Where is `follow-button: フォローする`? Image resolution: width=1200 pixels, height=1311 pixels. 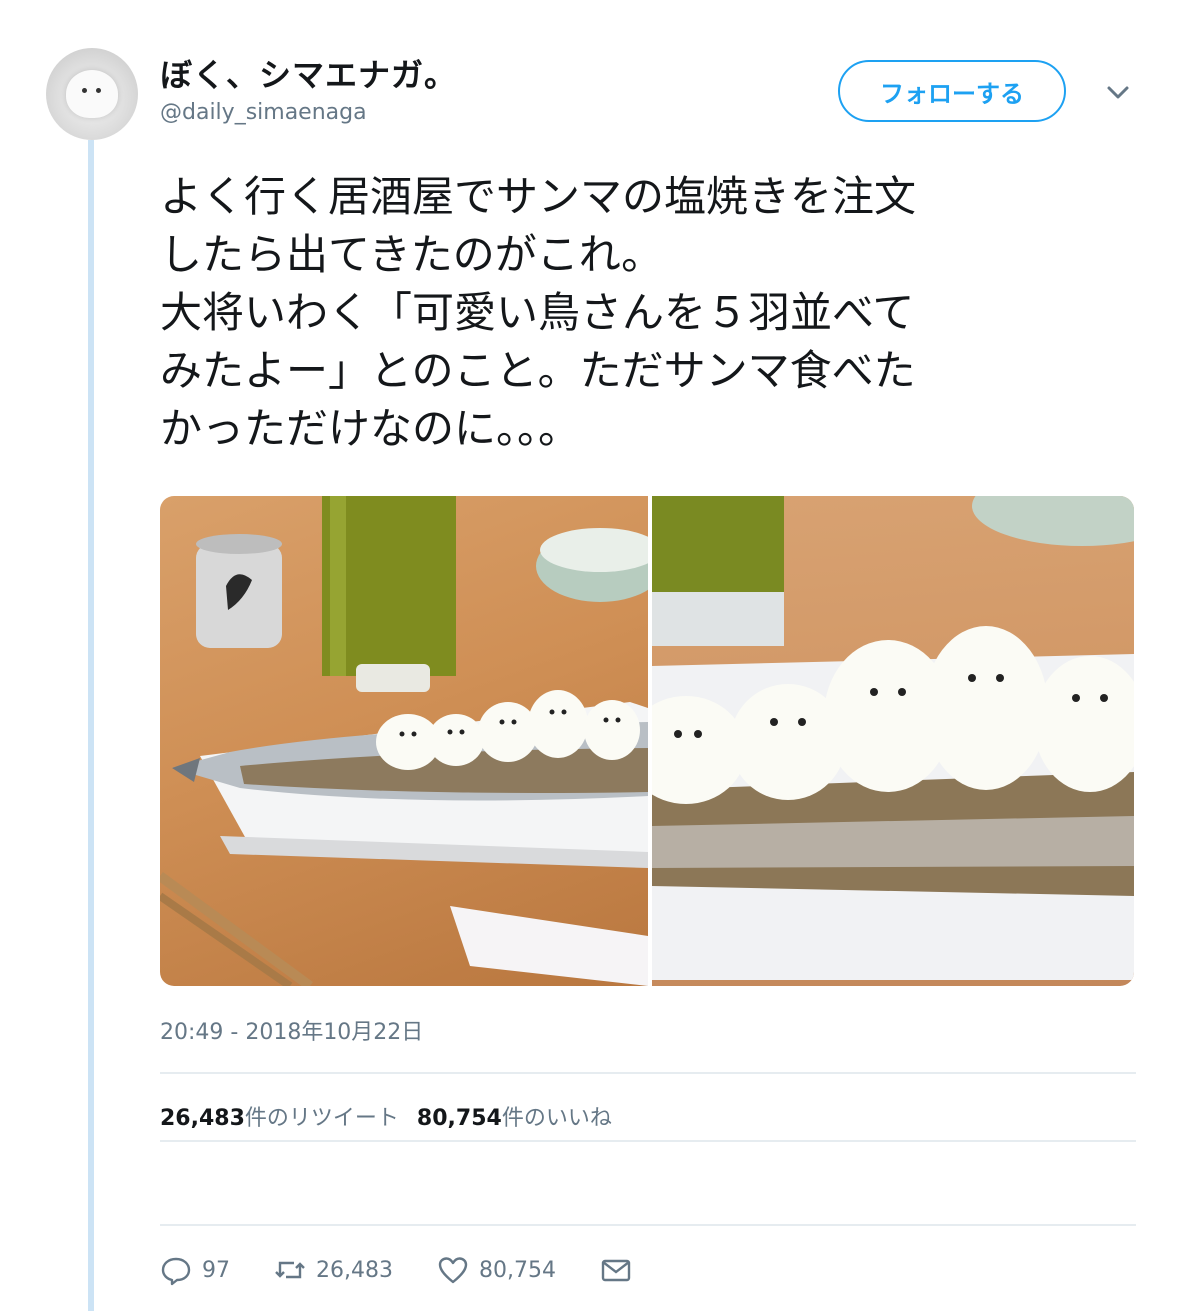 follow-button: フォローする is located at coordinates (952, 91).